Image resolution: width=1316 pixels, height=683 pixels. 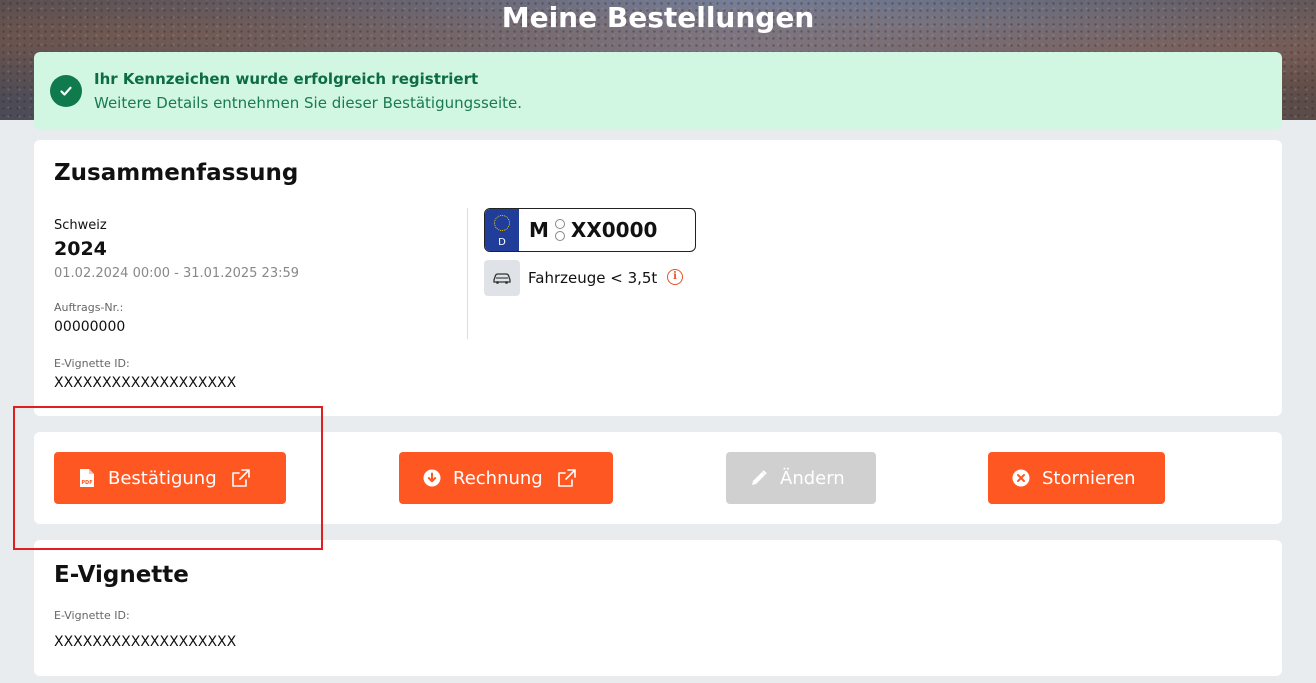 I want to click on page-title: Meine Bestellungen, so click(x=658, y=17).